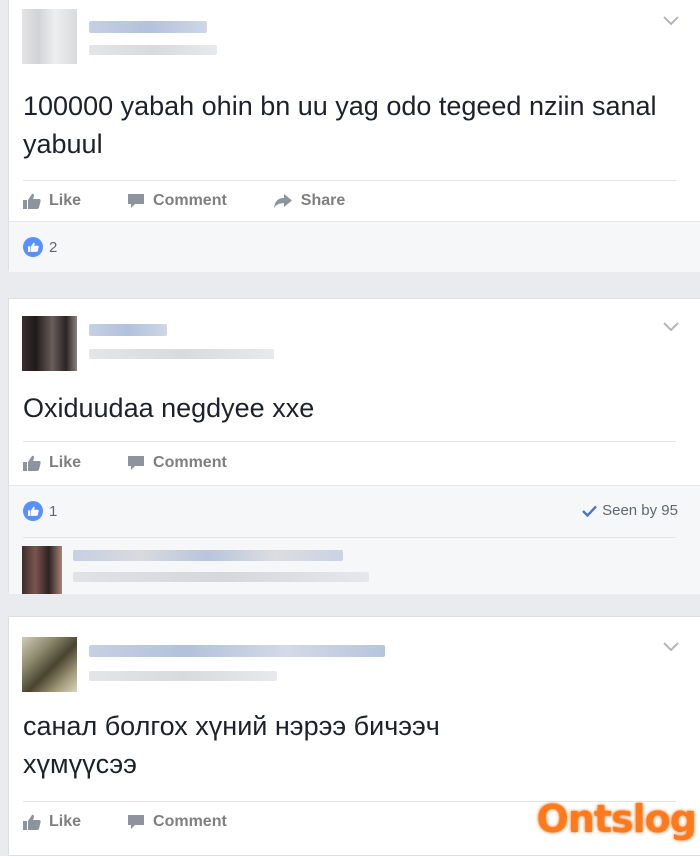 Image resolution: width=700 pixels, height=856 pixels. I want to click on like-count: 1, so click(53, 511).